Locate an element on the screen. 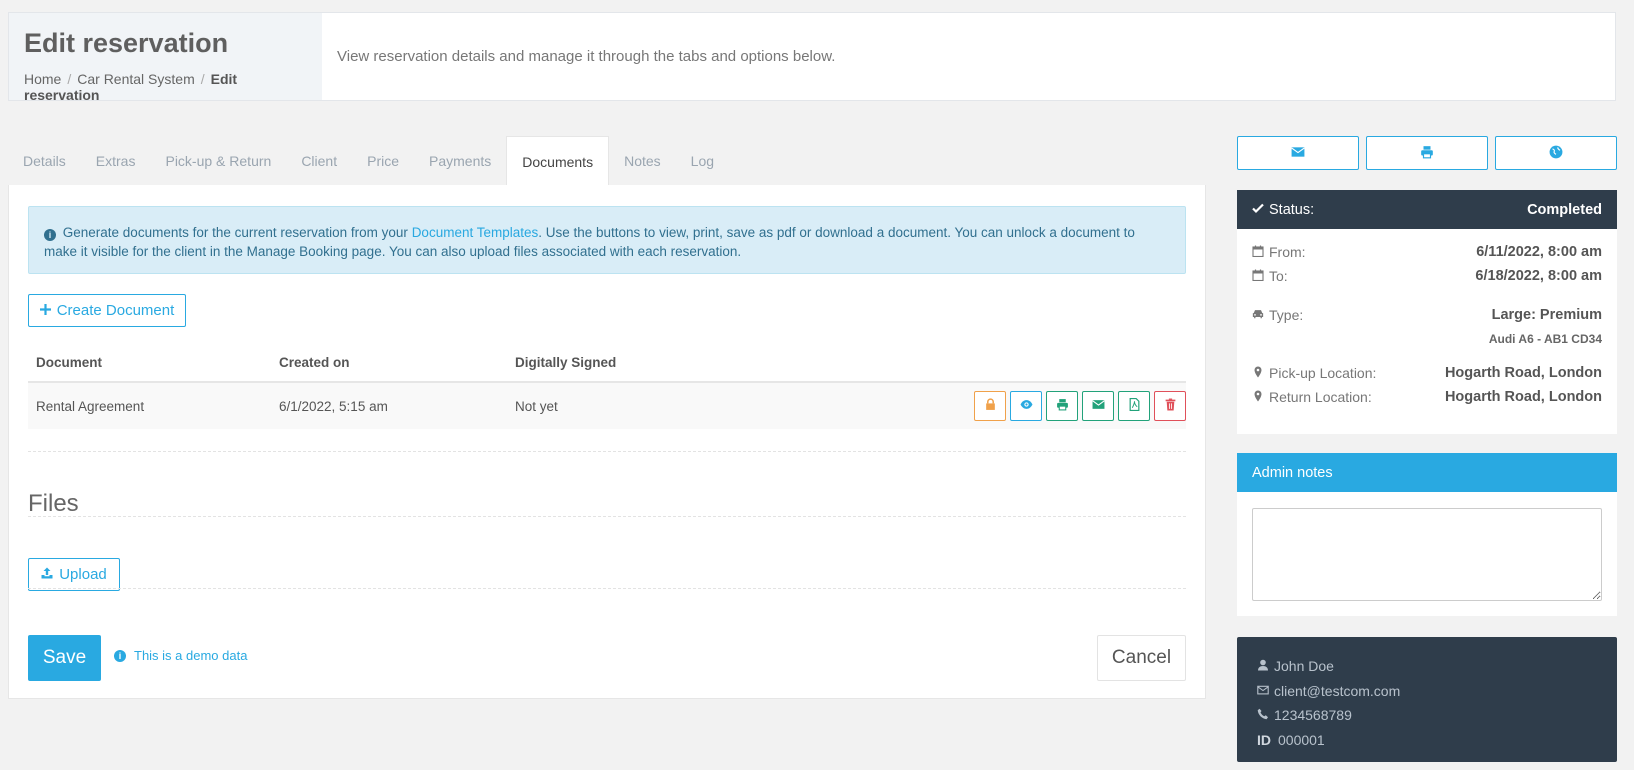  create-document-button: Create Document is located at coordinates (107, 310).